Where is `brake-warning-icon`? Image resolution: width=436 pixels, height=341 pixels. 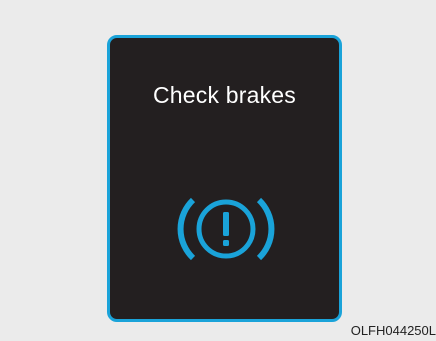 brake-warning-icon is located at coordinates (226, 229).